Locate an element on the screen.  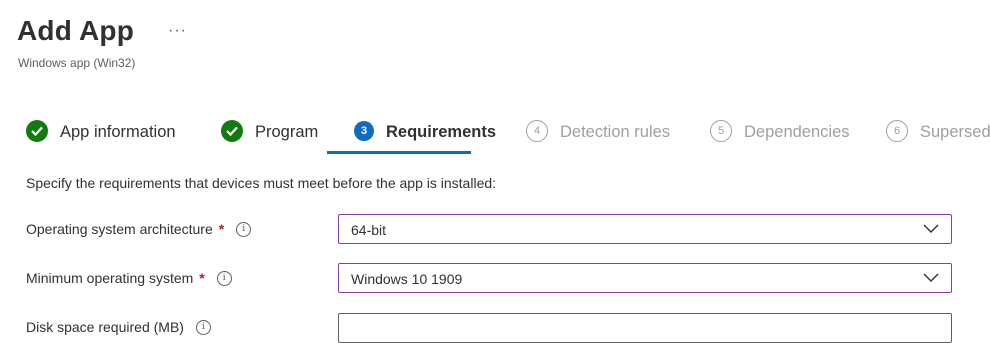
step-supersedence: 6 Supersed is located at coordinates (938, 137).